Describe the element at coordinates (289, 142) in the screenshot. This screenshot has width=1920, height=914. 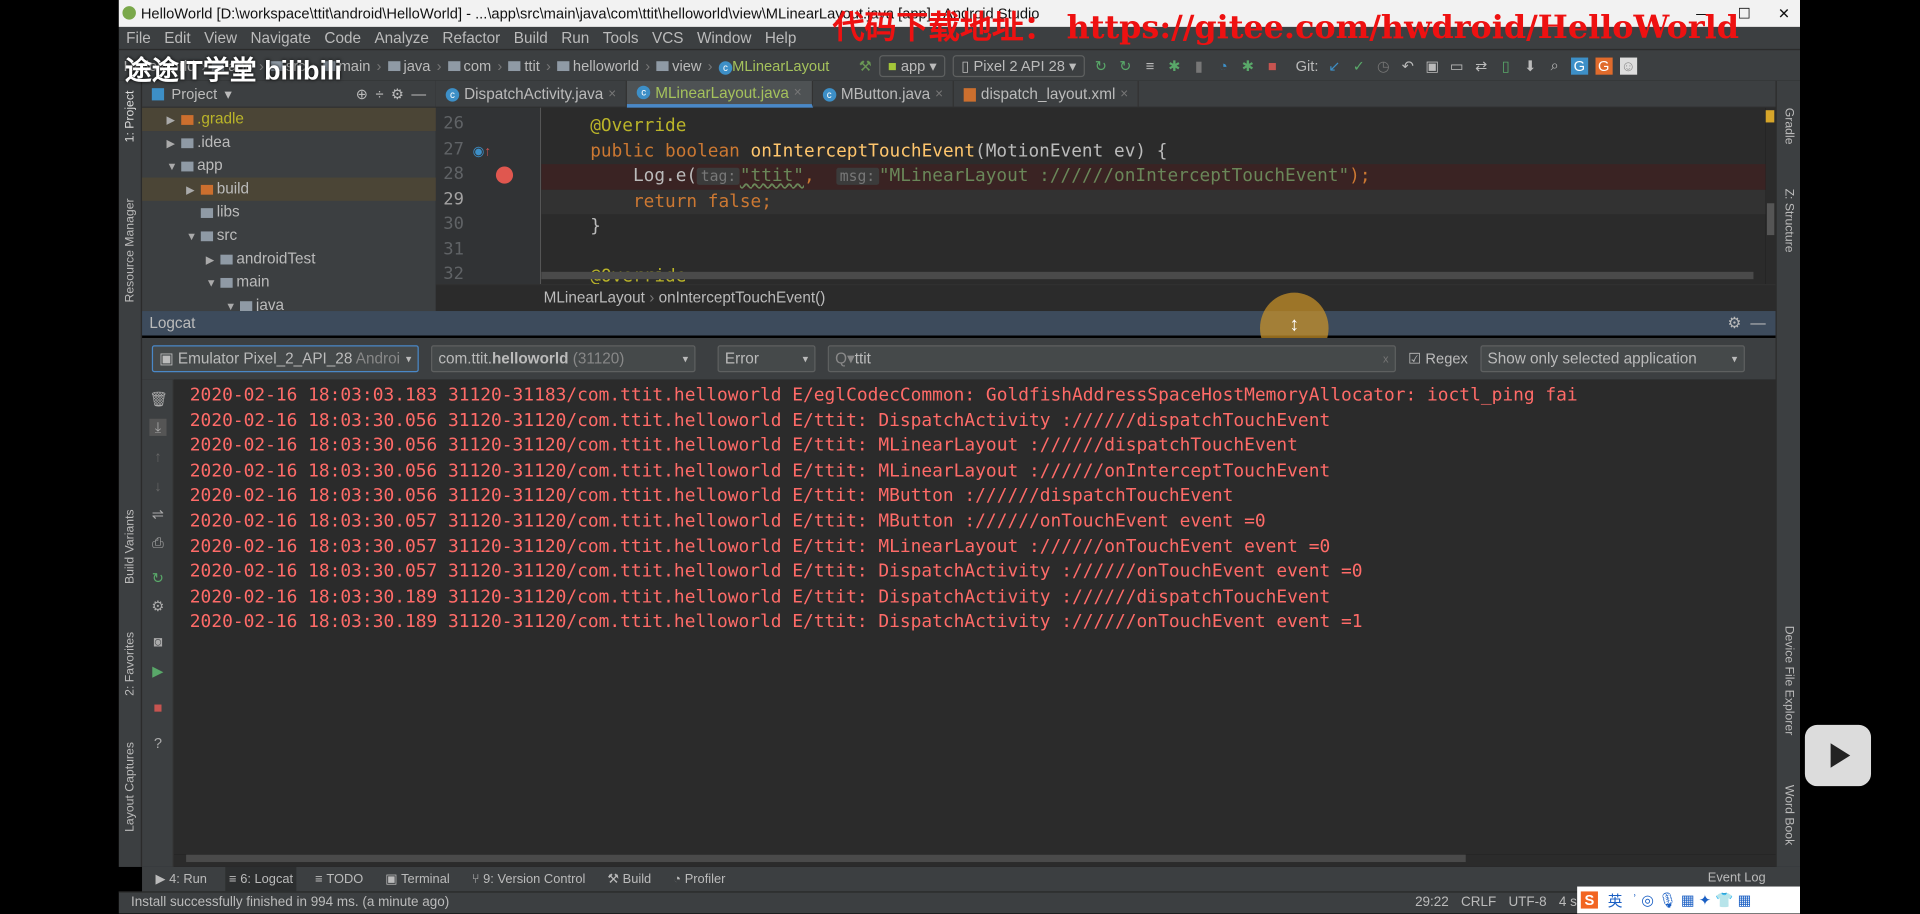
I see `tree-item: ▶ .idea` at that location.